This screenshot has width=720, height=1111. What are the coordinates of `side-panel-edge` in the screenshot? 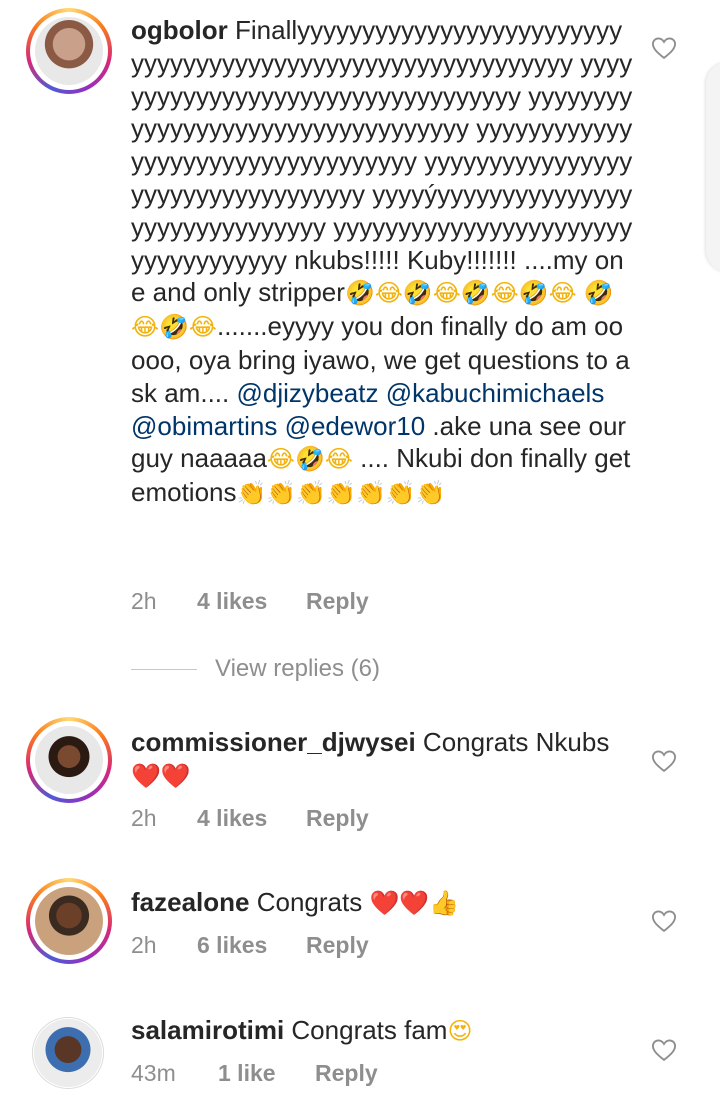 It's located at (713, 167).